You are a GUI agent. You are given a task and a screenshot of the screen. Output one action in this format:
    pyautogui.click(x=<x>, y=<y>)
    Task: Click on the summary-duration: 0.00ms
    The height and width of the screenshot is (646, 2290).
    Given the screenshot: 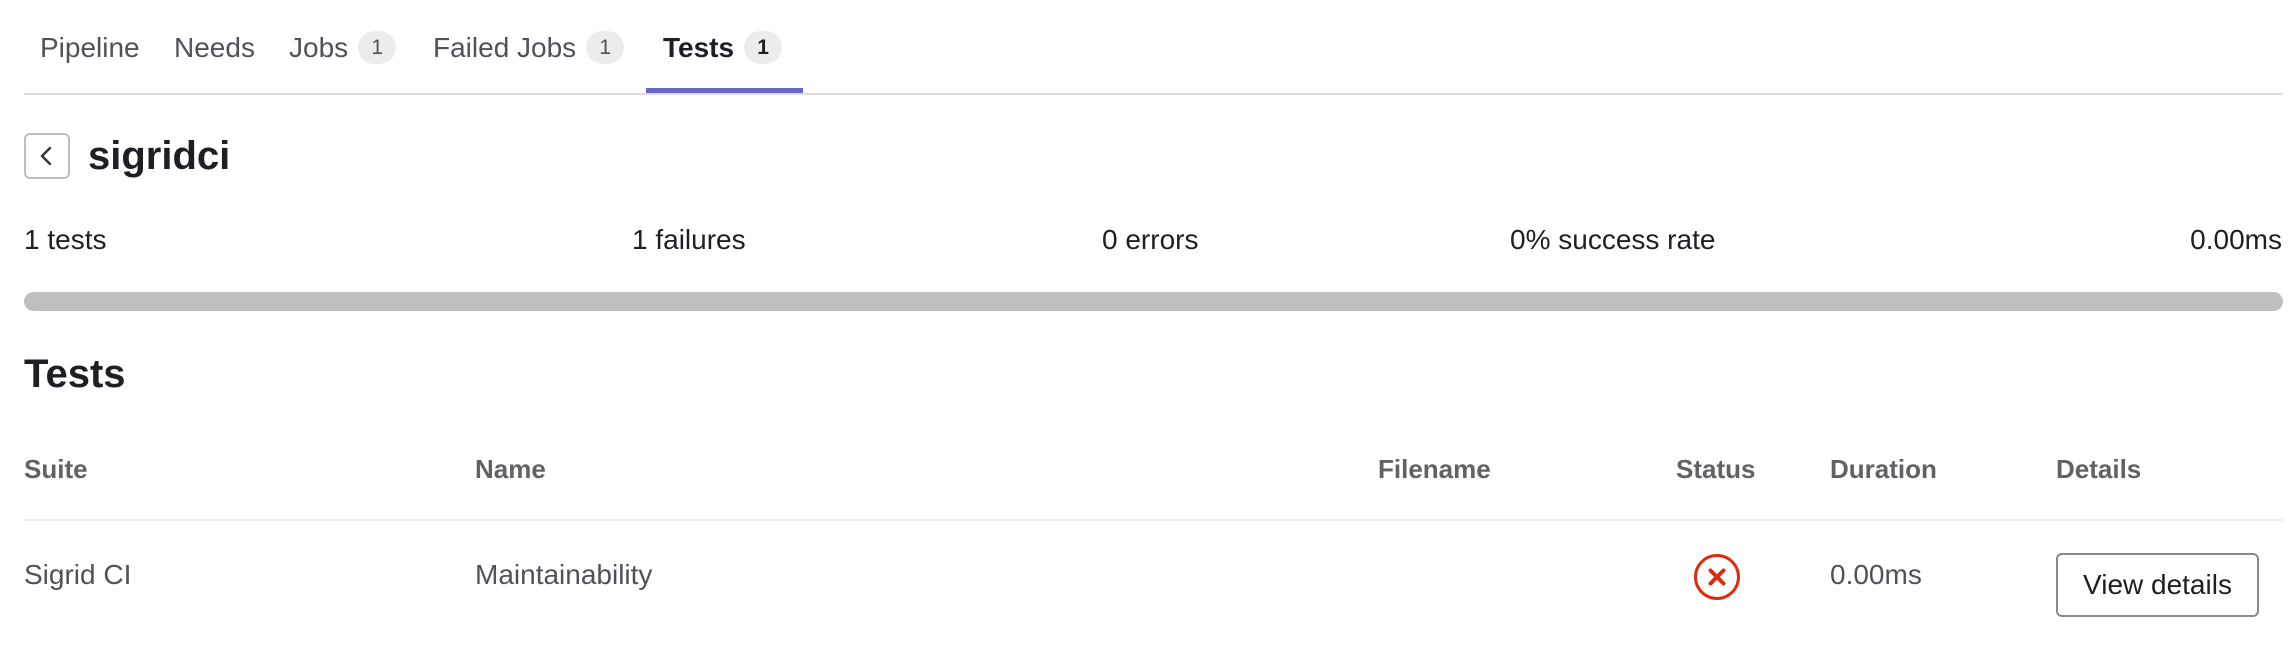 What is the action you would take?
    pyautogui.click(x=2236, y=239)
    